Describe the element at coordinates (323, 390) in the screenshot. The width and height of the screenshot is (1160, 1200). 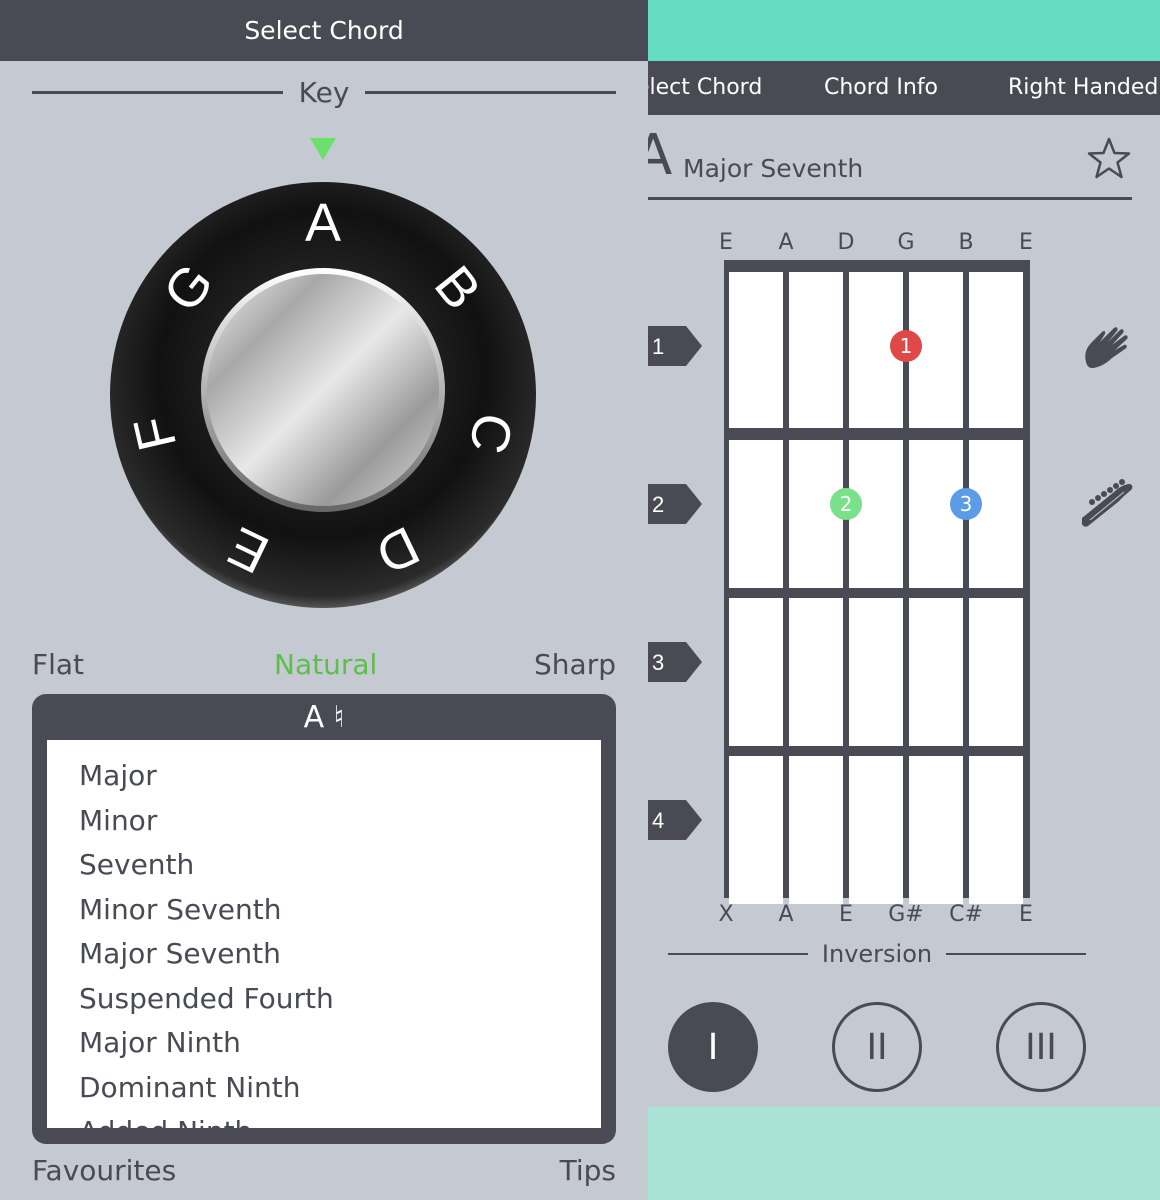
I see `dial-knob` at that location.